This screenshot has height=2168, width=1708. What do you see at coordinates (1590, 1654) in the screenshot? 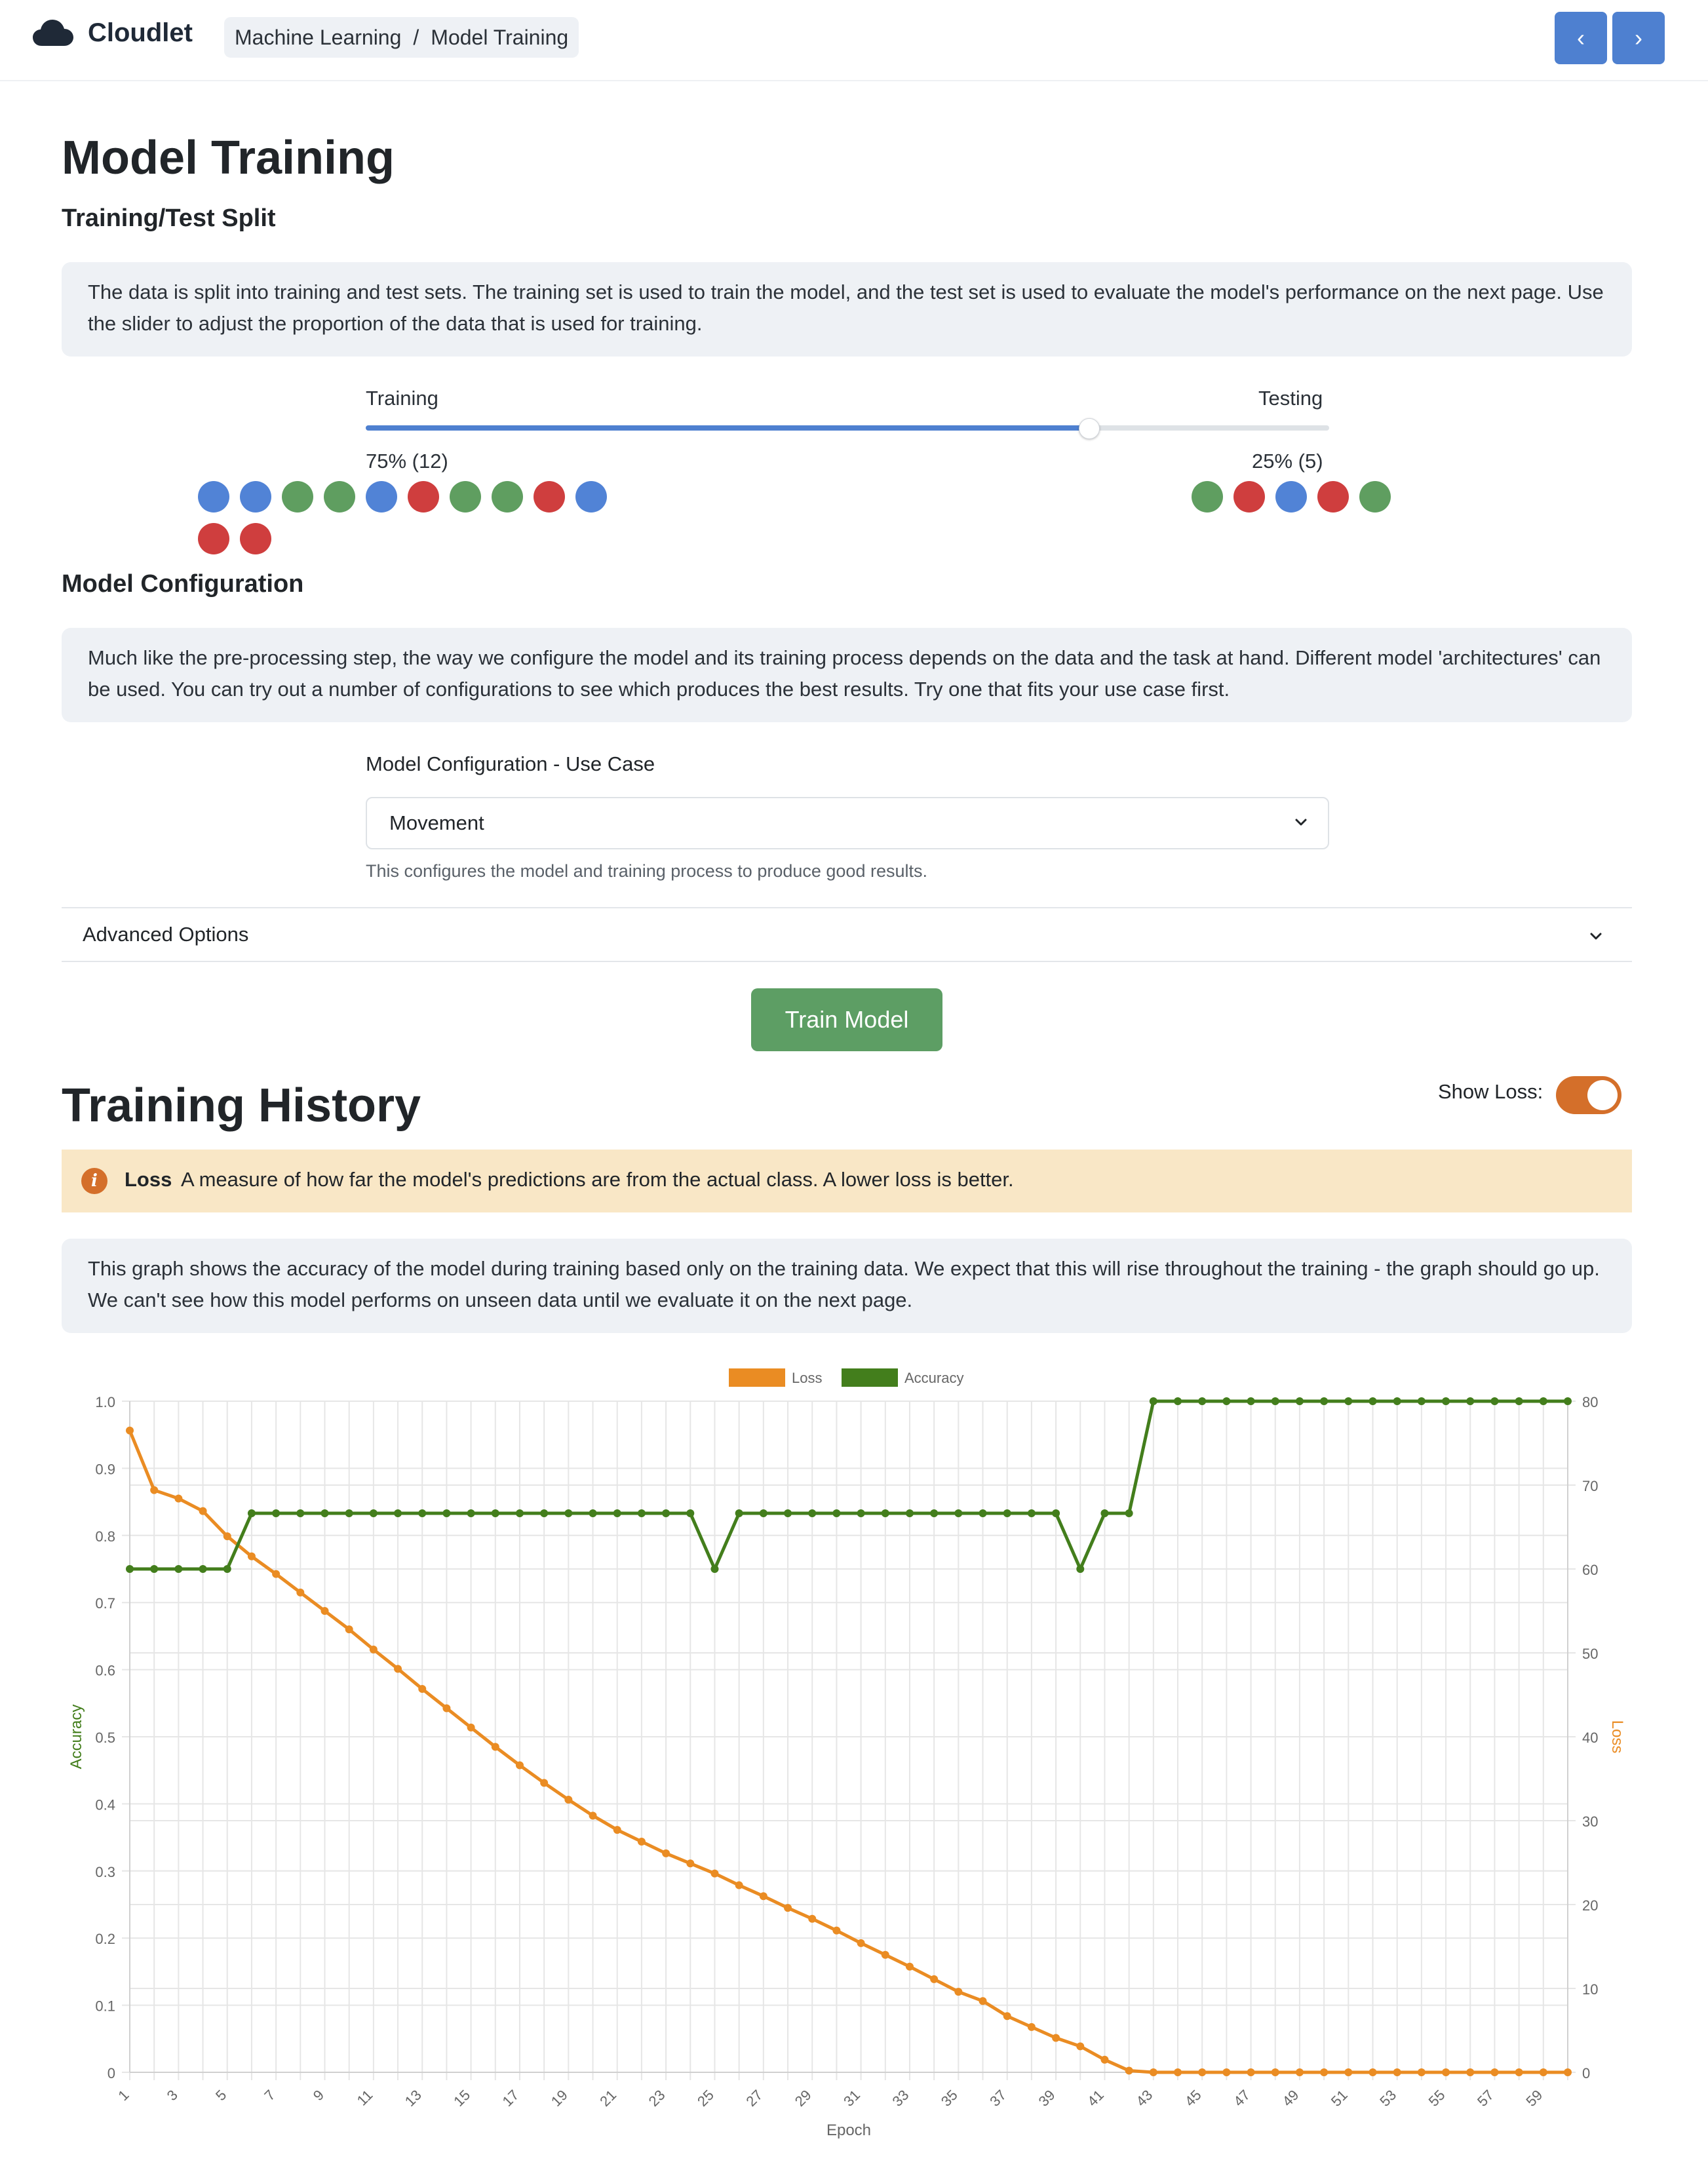
I see `y-right-tick-label: 50` at bounding box center [1590, 1654].